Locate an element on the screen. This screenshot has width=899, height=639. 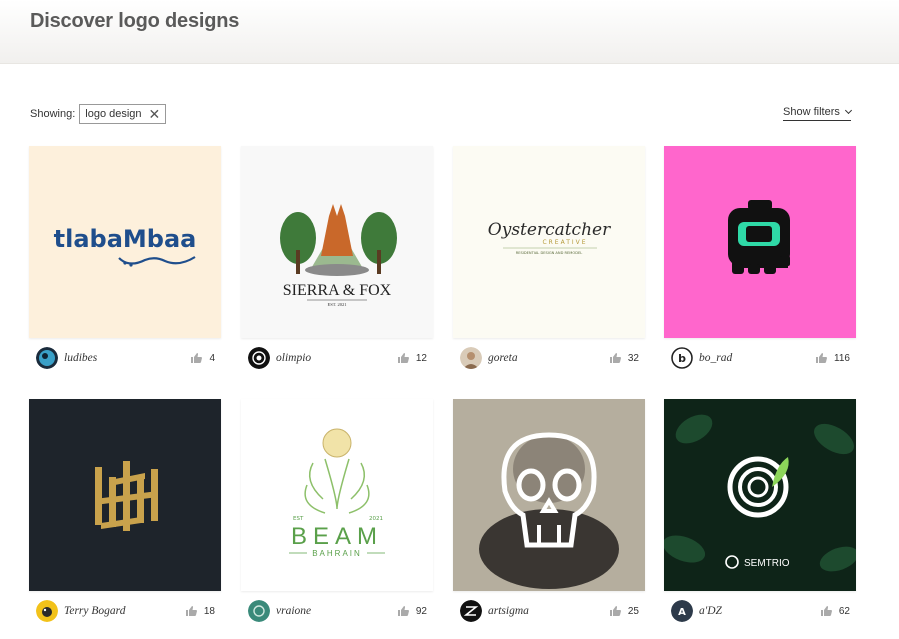
design-thumbnail: tlabaMbaa is located at coordinates (125, 242).